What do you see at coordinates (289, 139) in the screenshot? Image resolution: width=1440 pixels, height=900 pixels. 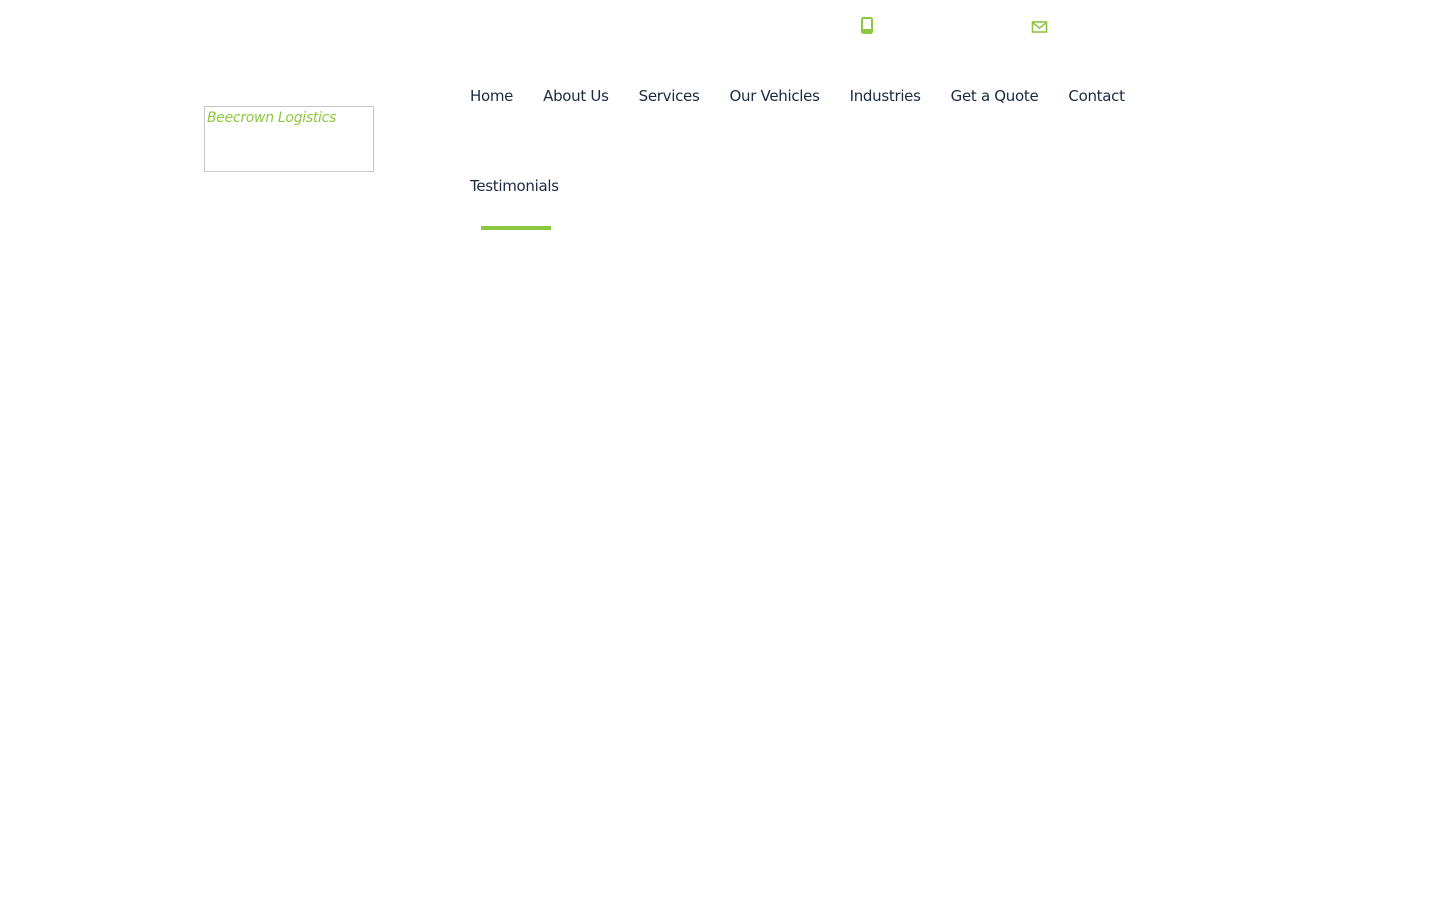 I see `site-logo: Beecrown Logistics` at bounding box center [289, 139].